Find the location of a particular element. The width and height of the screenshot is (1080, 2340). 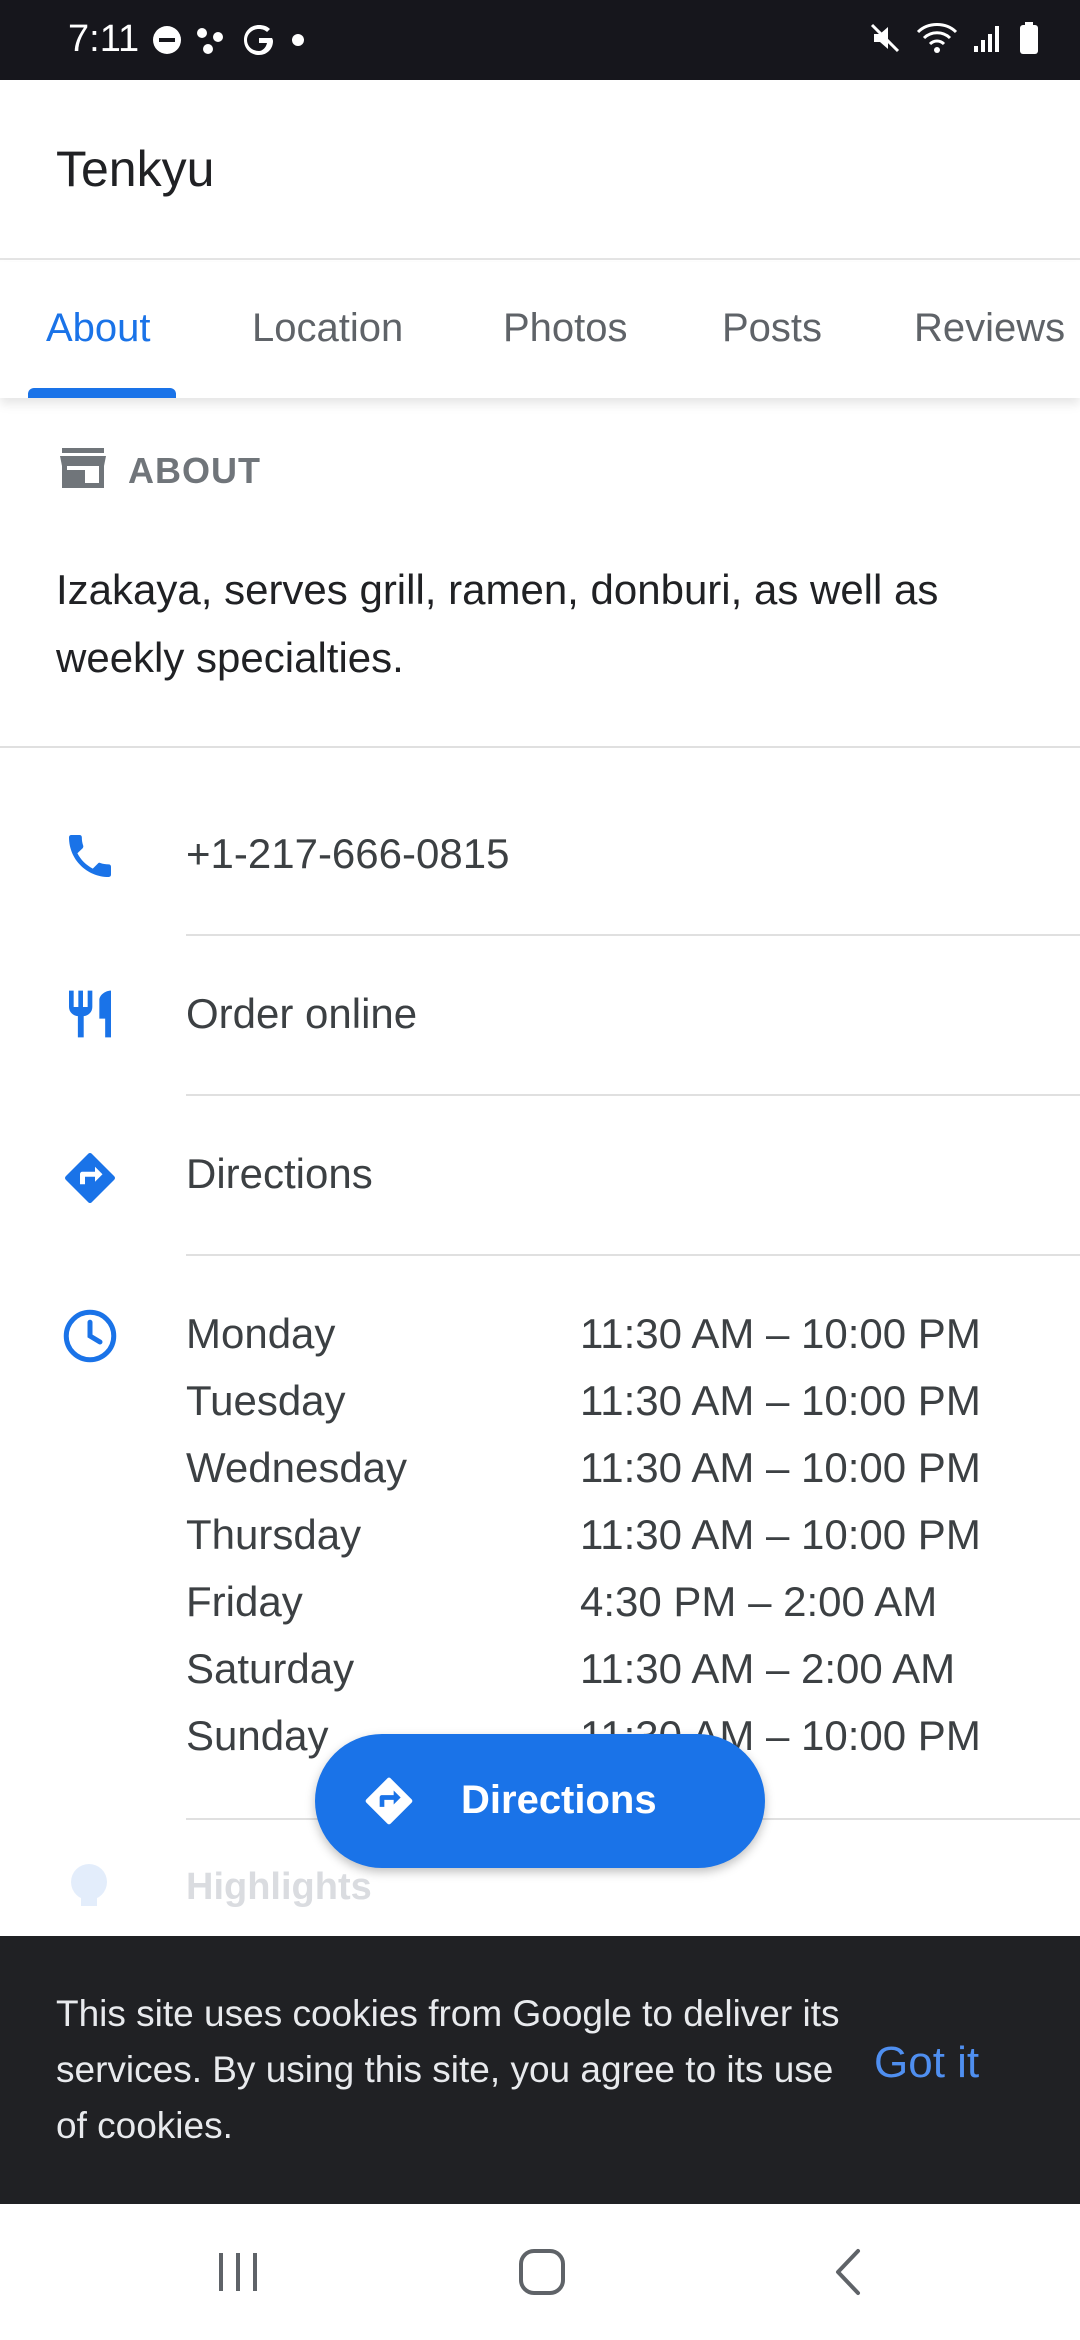

hours-row: Tuesday 11:30 AM – 10:00 PM is located at coordinates (616, 1400).